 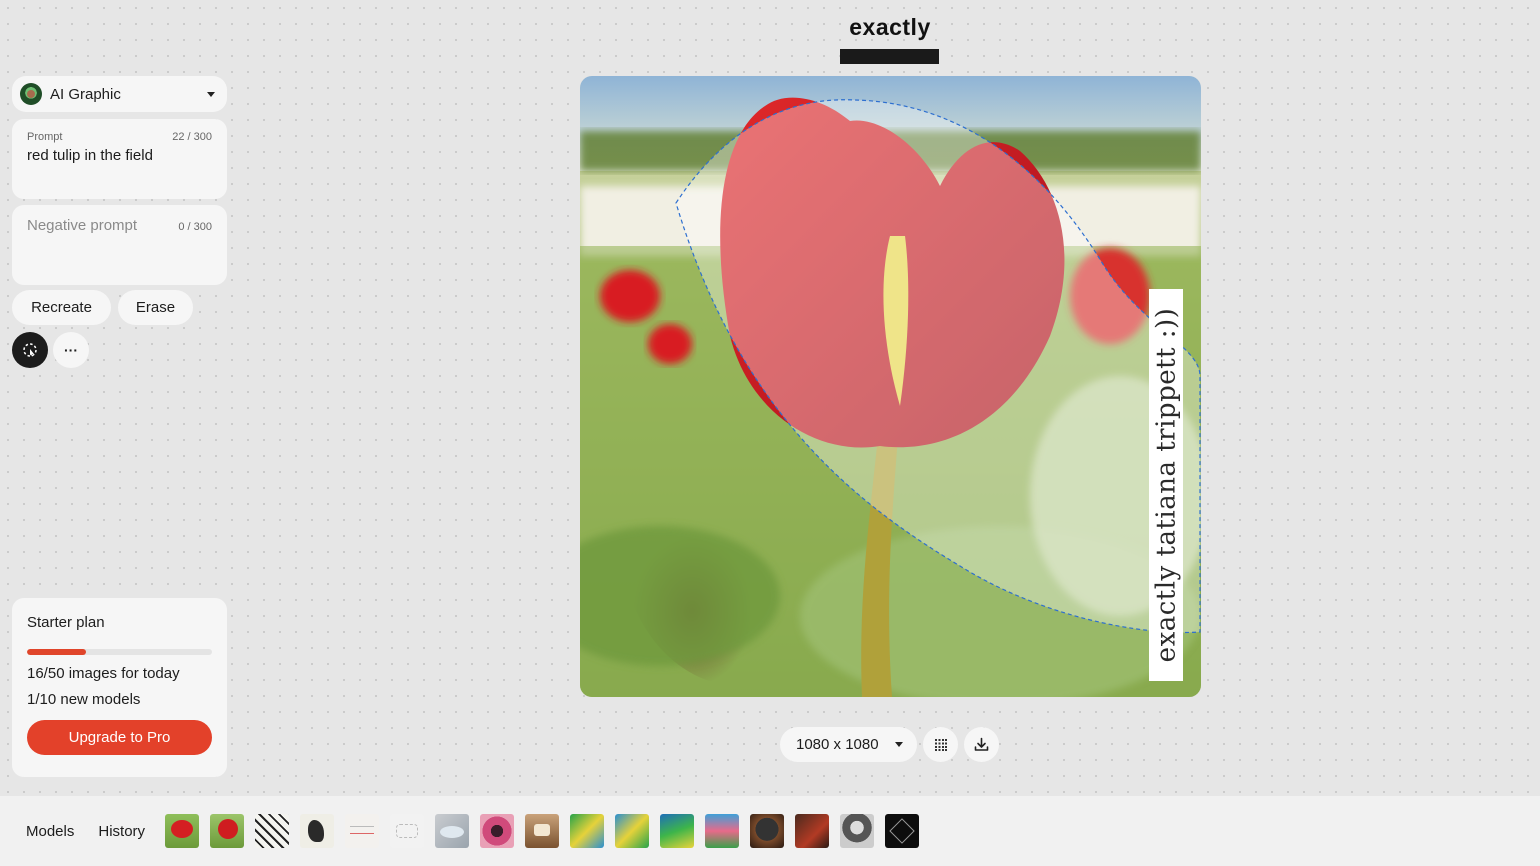 I want to click on watermark-strip: exactly tatiana trippett :)), so click(x=1166, y=485).